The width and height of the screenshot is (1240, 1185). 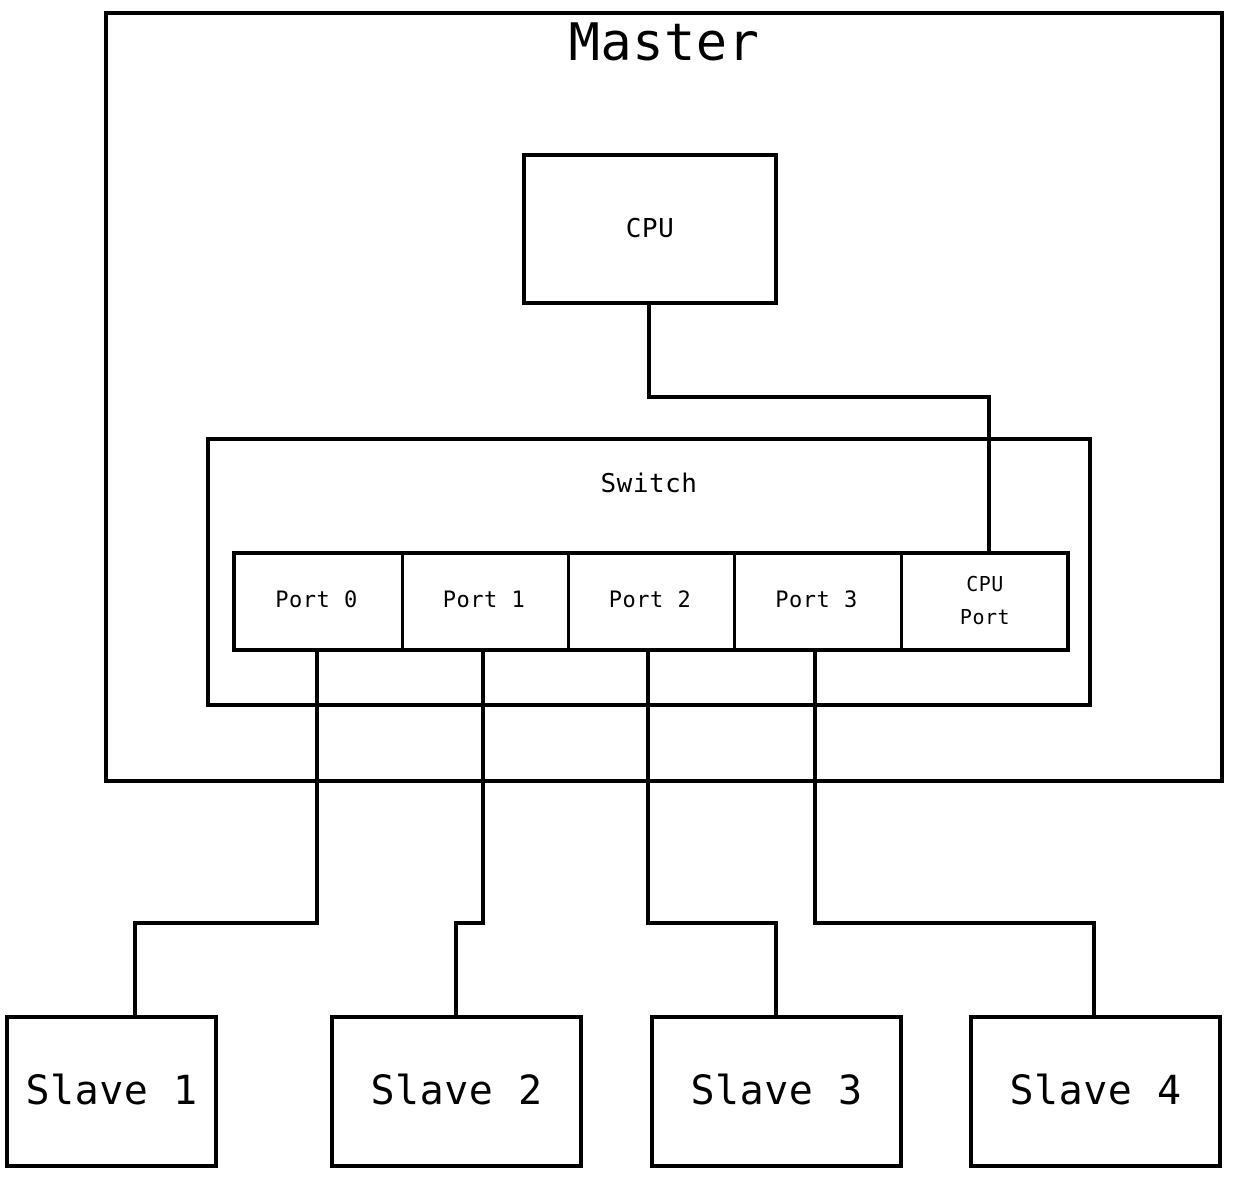 What do you see at coordinates (664, 43) in the screenshot?
I see `master-title: Master` at bounding box center [664, 43].